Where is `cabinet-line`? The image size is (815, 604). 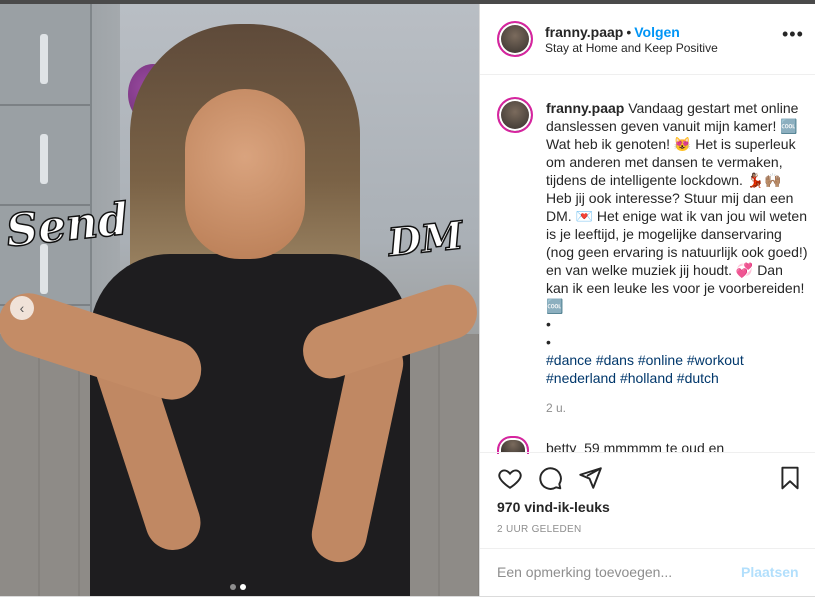
cabinet-line is located at coordinates (45, 105).